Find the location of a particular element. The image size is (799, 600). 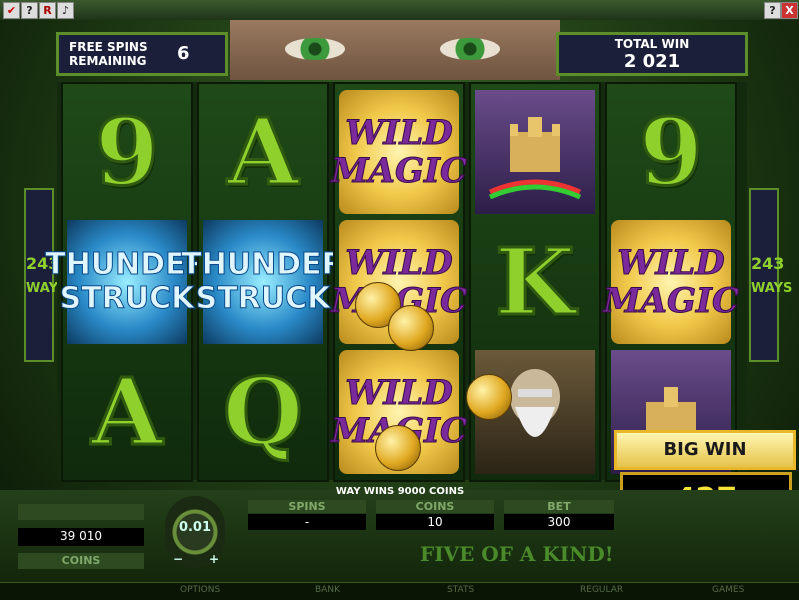

ways-indicator-right: 243 WAYS is located at coordinates (771, 275).